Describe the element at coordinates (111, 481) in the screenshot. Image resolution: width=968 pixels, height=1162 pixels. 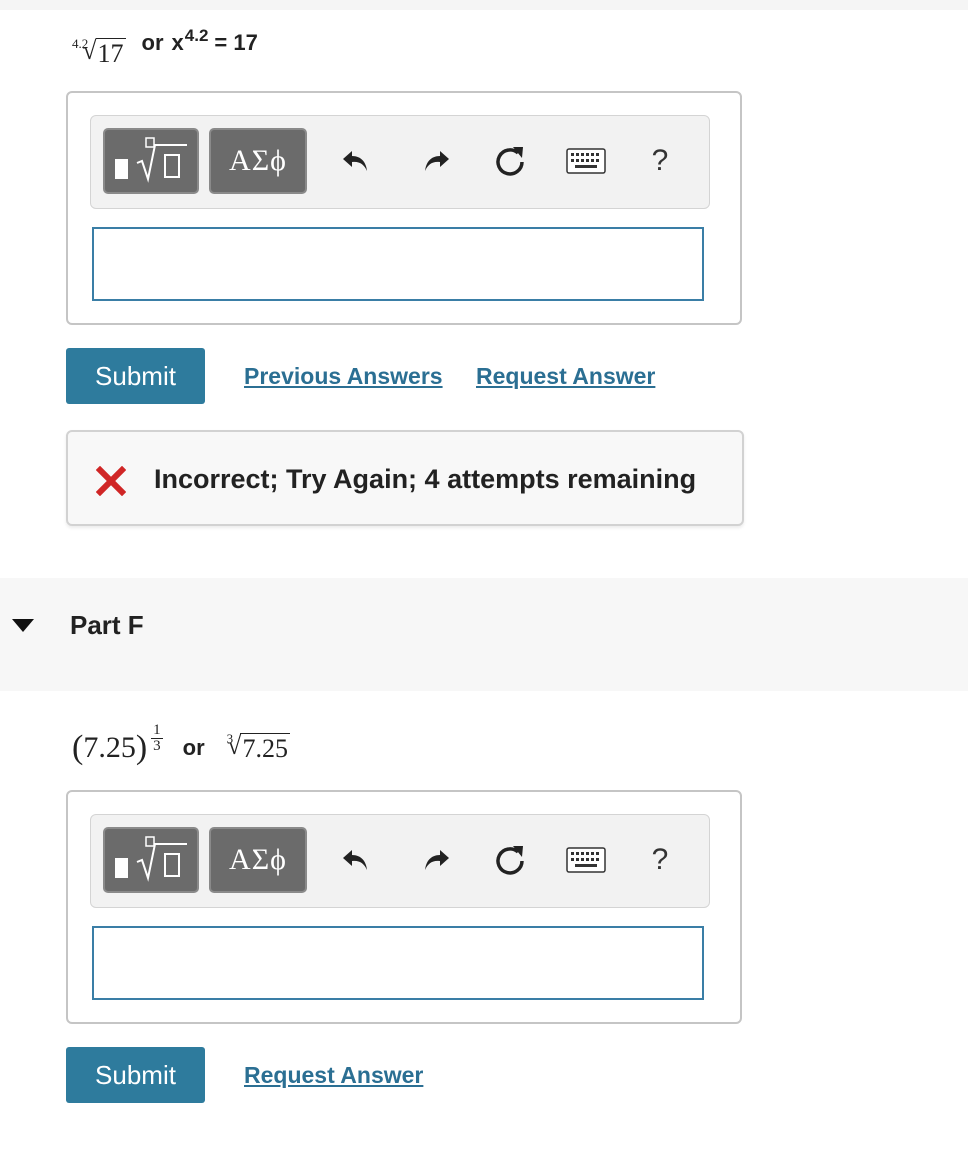
I see `x-mark-icon` at that location.